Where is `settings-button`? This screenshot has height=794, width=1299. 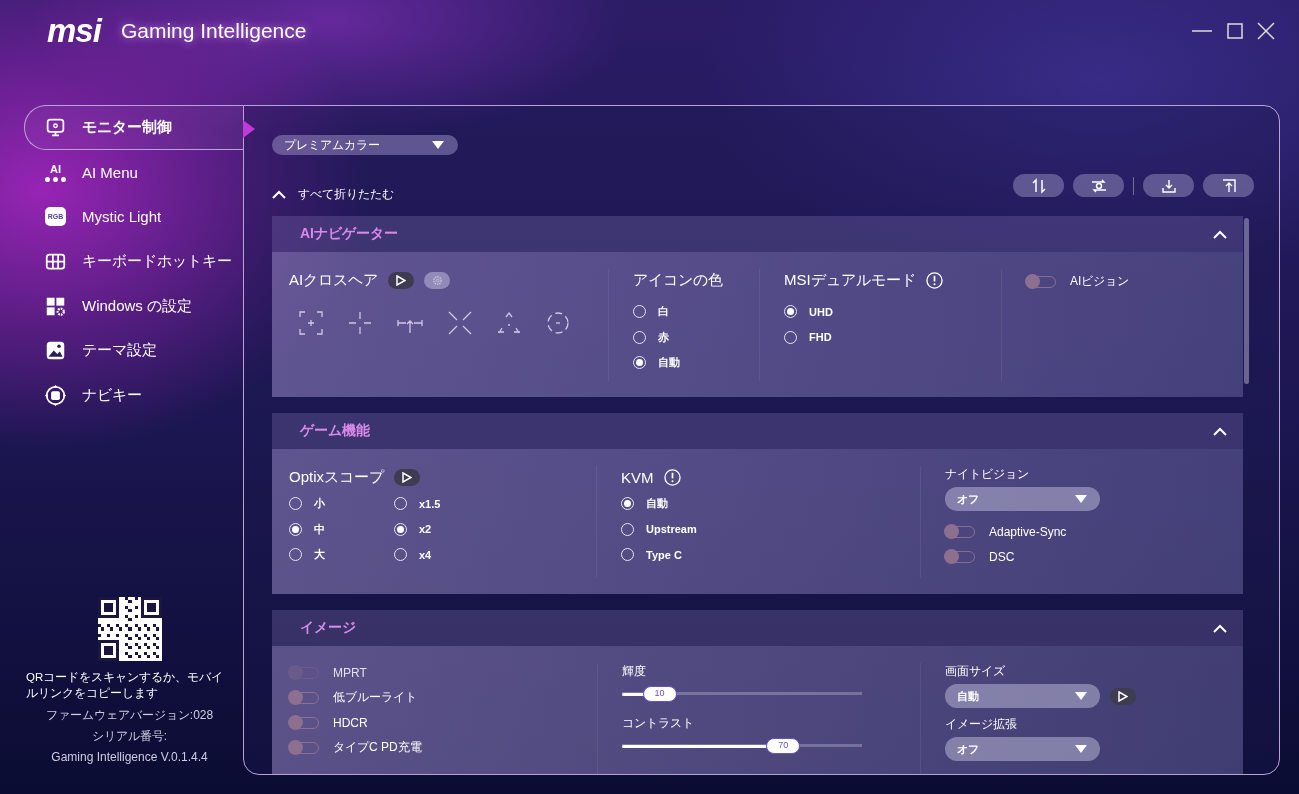
settings-button is located at coordinates (437, 280).